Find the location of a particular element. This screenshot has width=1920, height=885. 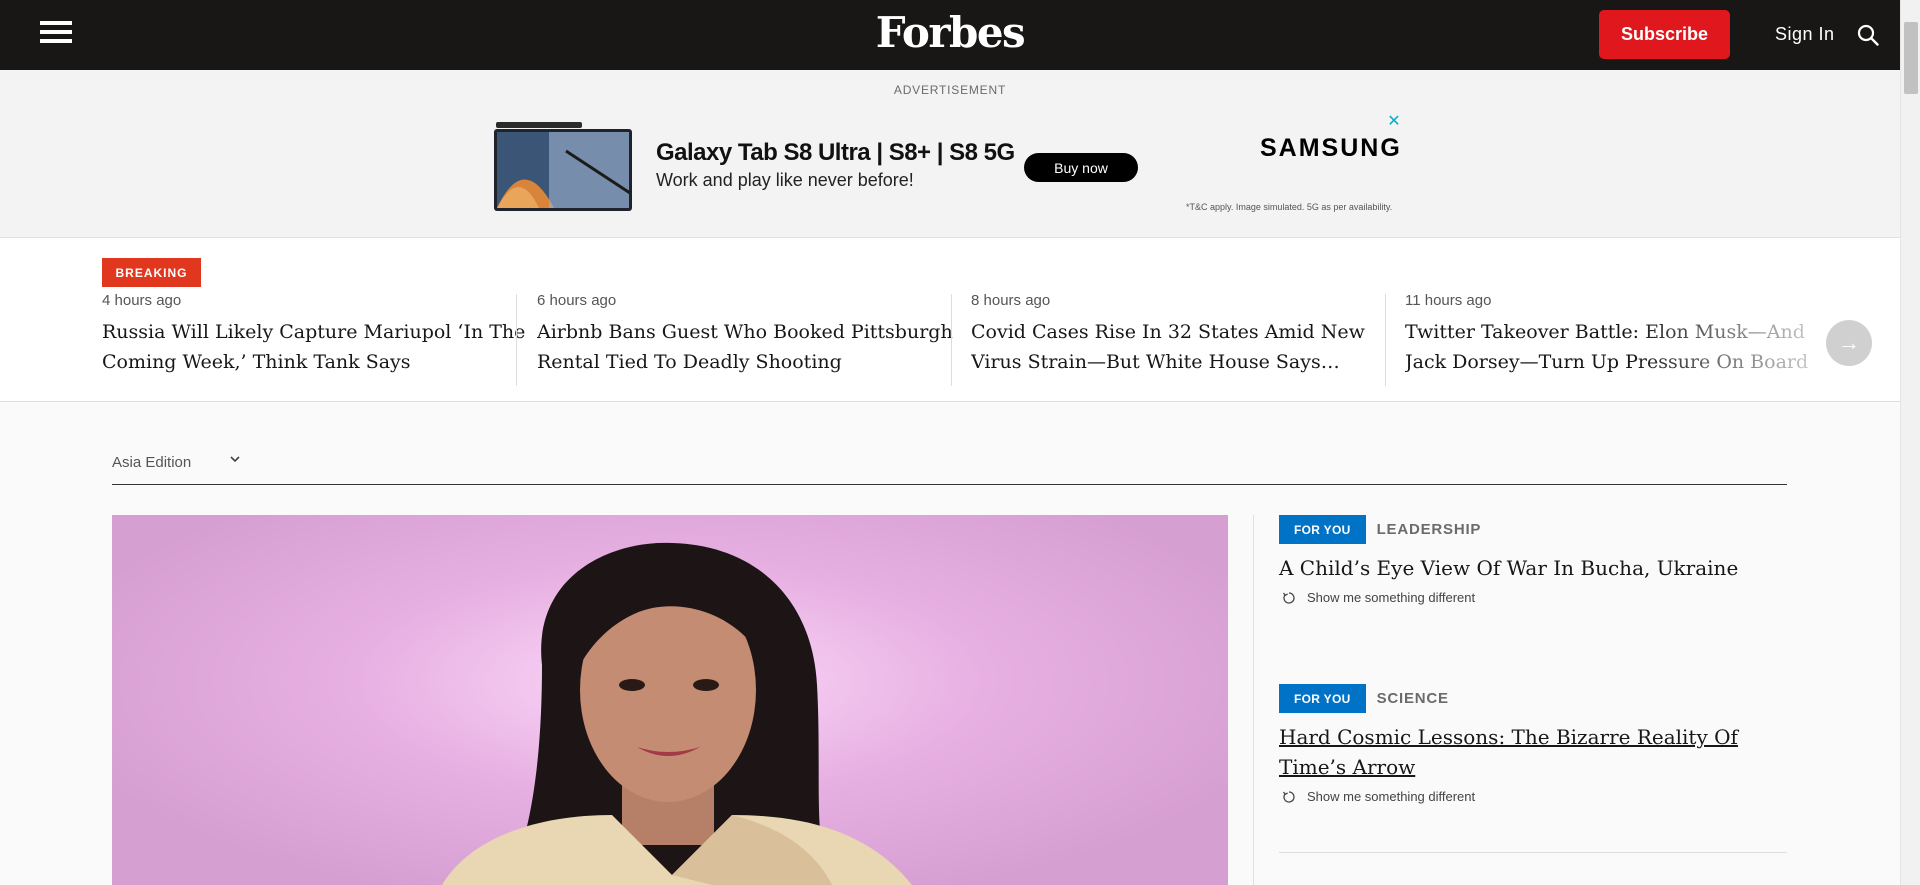

rail-separator is located at coordinates (1533, 852).